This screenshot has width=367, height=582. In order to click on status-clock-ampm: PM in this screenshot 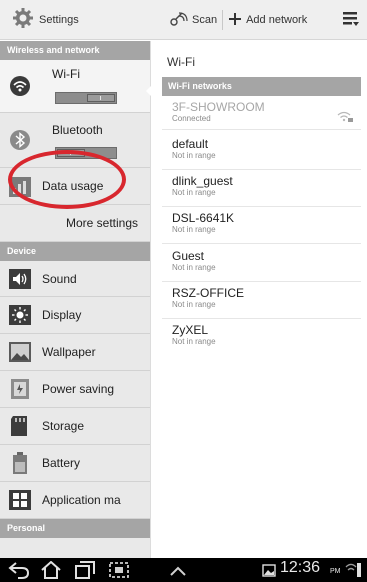, I will do `click(335, 571)`.